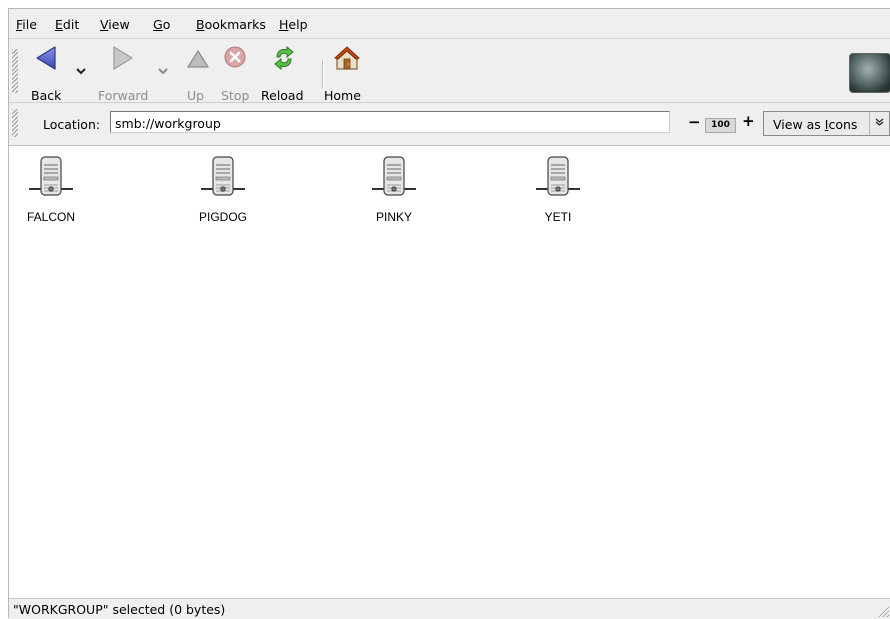 The height and width of the screenshot is (619, 890). What do you see at coordinates (196, 95) in the screenshot?
I see `up-label: Up` at bounding box center [196, 95].